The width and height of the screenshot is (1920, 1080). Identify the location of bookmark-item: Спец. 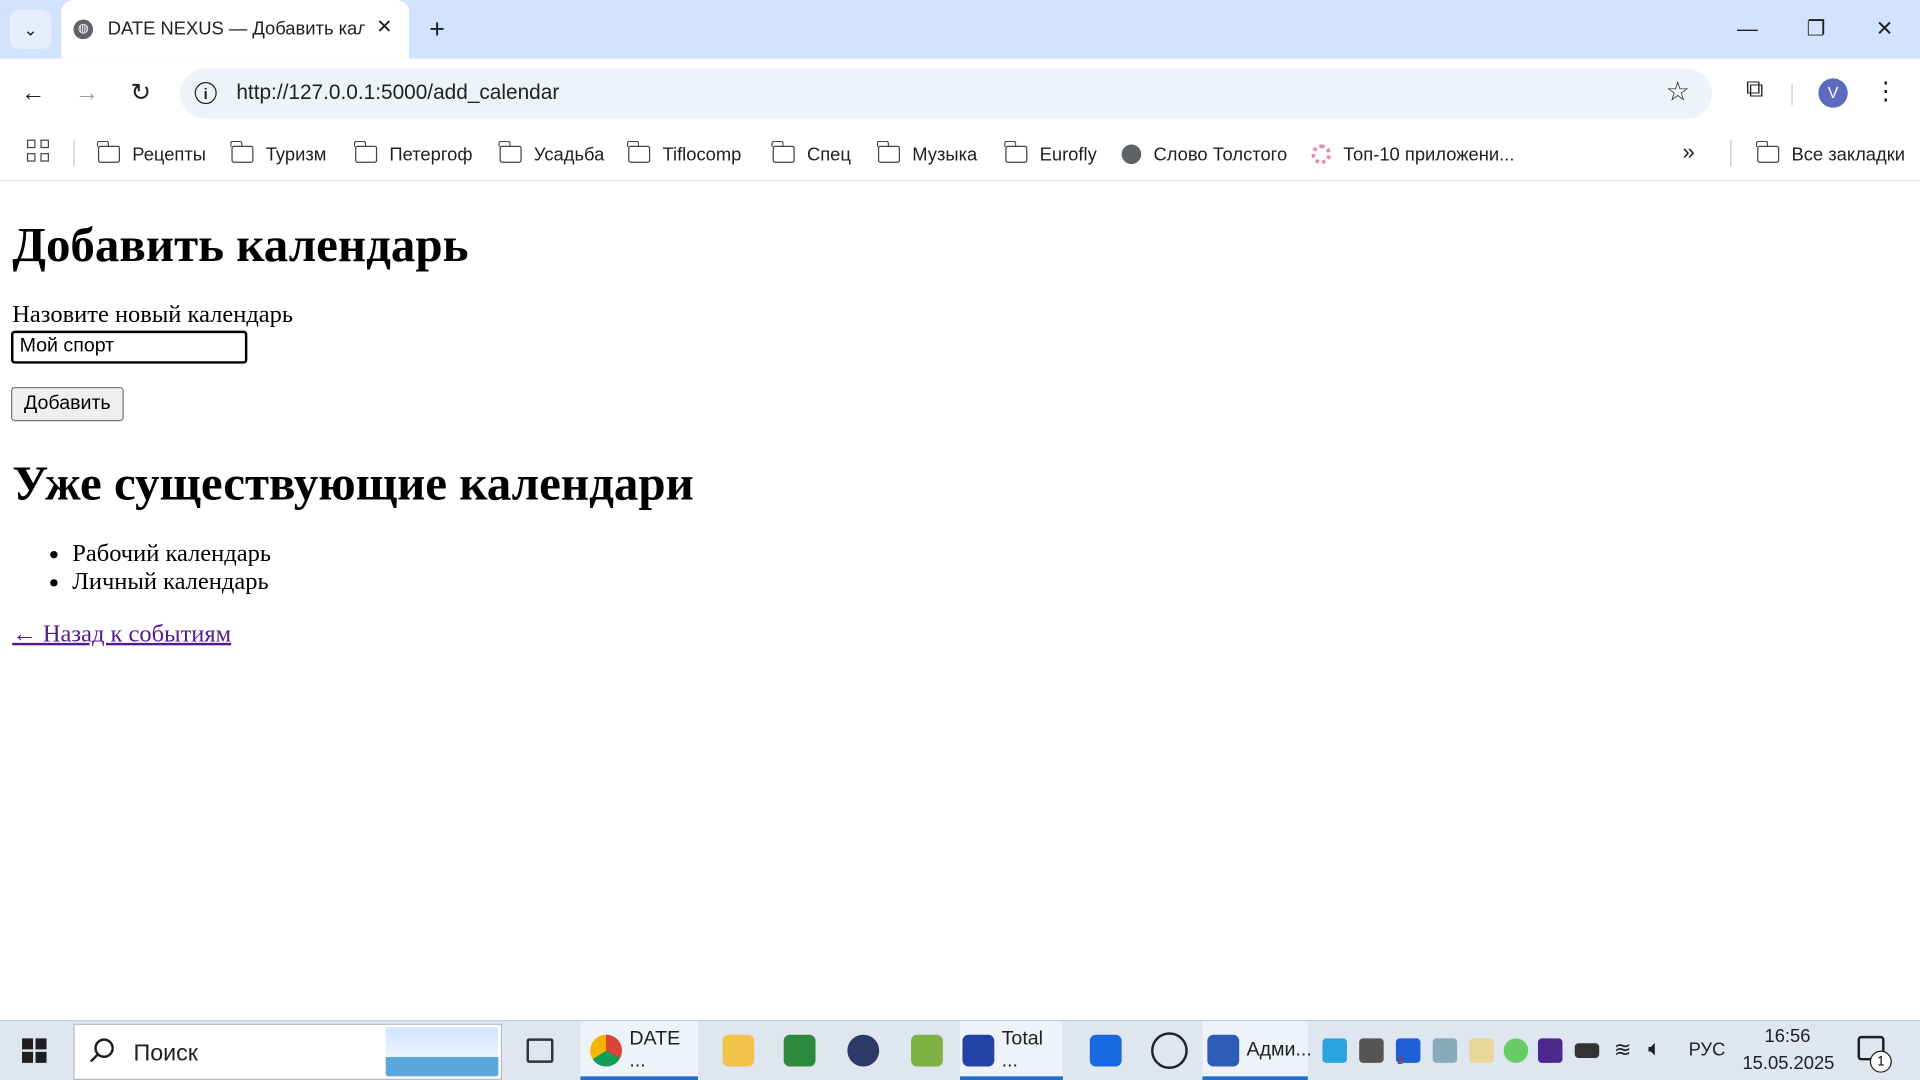
(811, 154).